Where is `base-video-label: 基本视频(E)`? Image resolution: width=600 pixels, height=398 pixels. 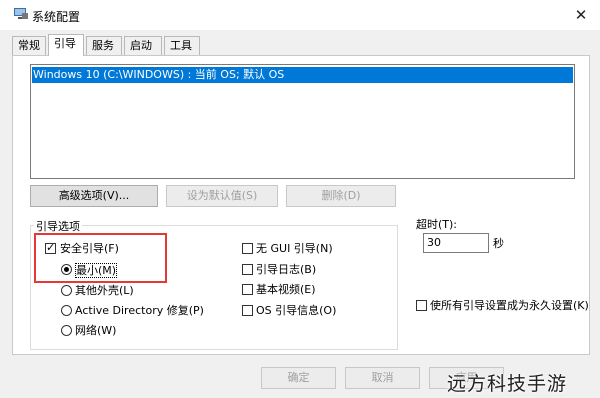
base-video-label: 基本视频(E) is located at coordinates (286, 289).